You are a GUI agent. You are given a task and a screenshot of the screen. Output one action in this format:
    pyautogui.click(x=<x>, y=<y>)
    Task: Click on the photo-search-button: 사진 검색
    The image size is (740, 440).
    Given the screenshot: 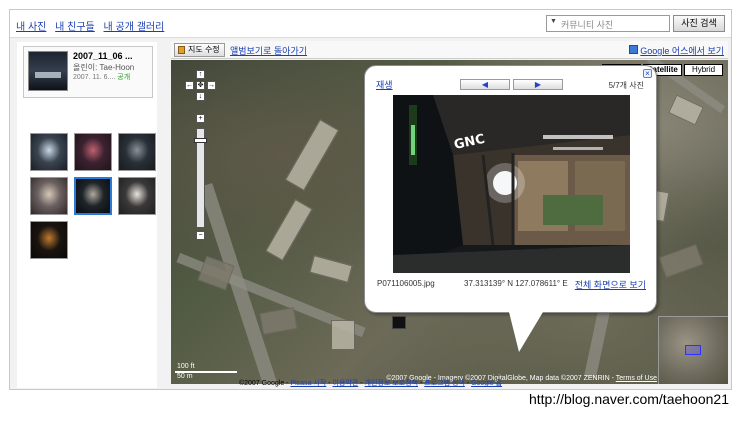 What is the action you would take?
    pyautogui.click(x=699, y=23)
    